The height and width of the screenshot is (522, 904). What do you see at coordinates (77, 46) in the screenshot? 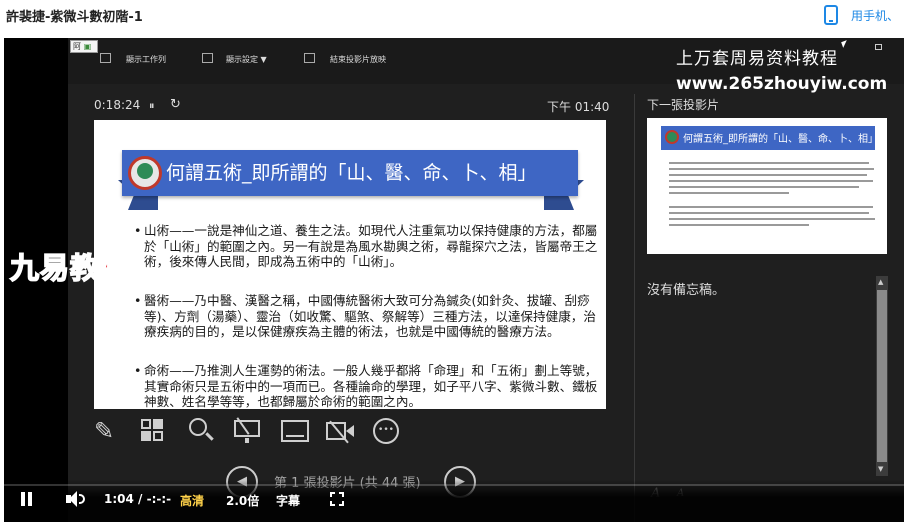
I see `logo-text: 阿` at bounding box center [77, 46].